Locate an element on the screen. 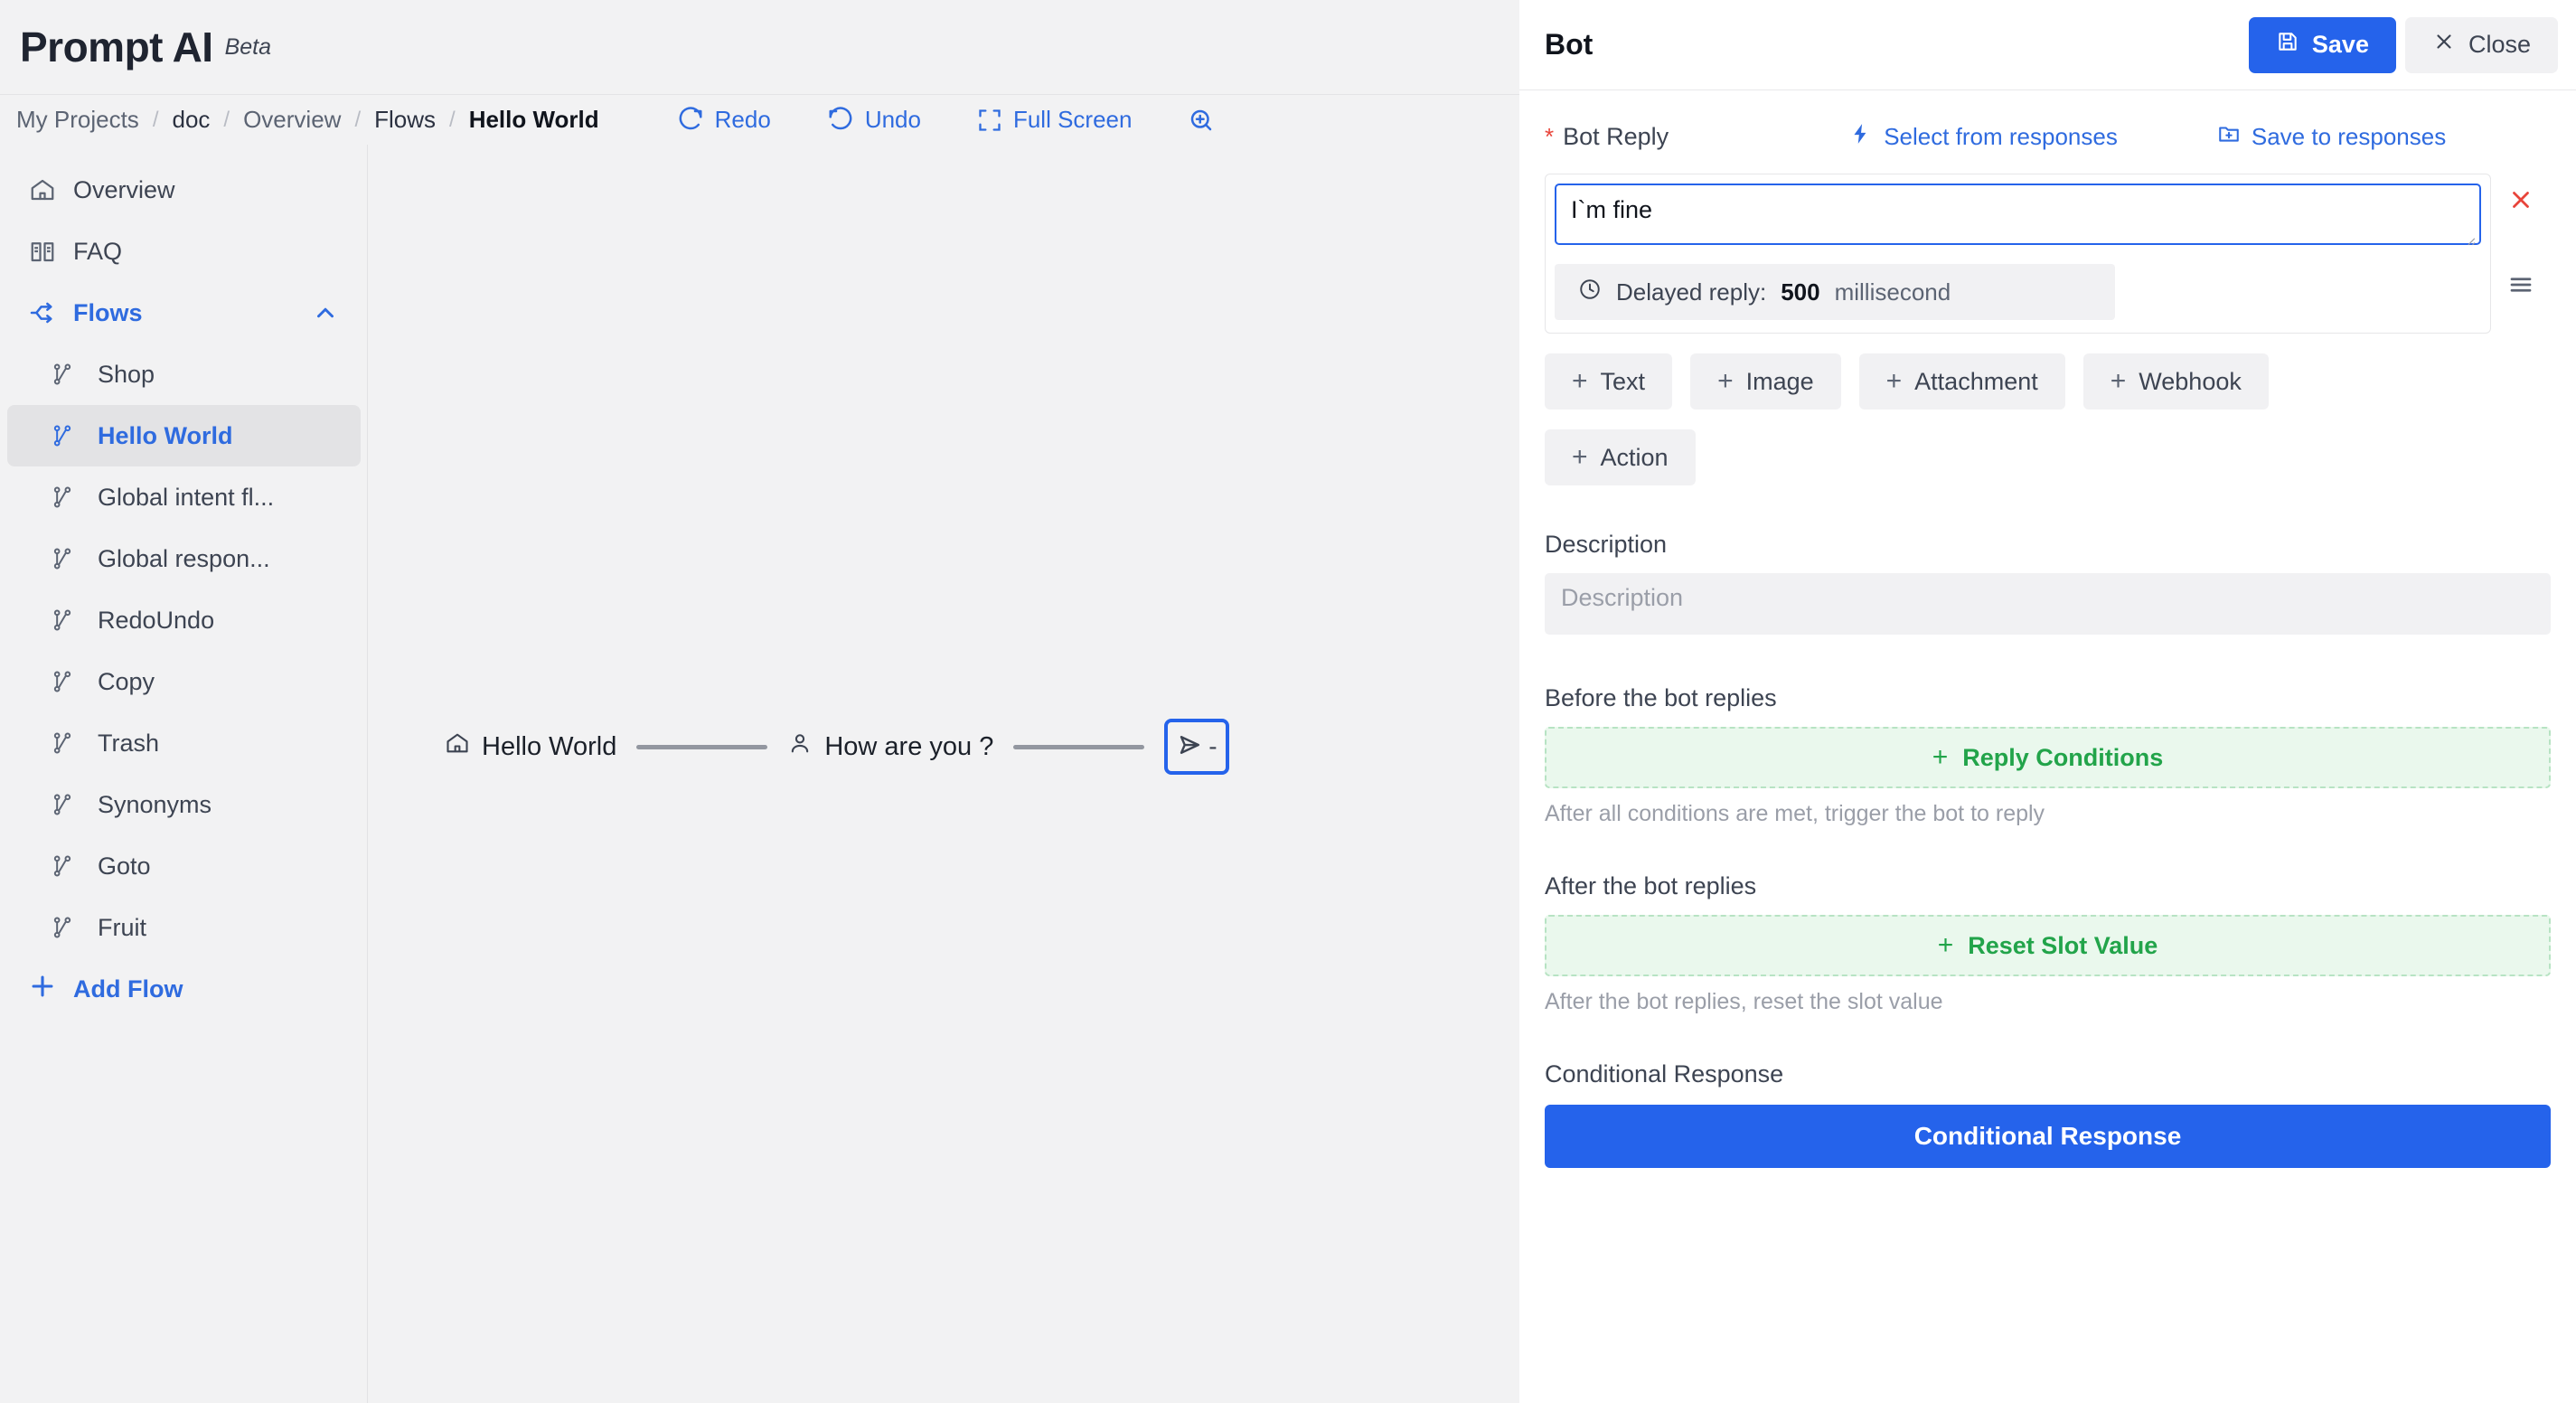 Image resolution: width=2576 pixels, height=1403 pixels. flow-node-bot-selected: - is located at coordinates (1197, 747).